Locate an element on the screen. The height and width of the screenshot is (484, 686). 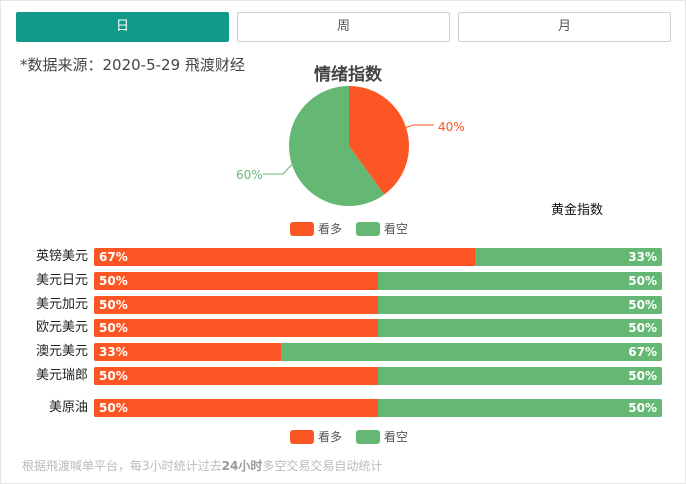
pie-legend: 看多 看空 is located at coordinates (354, 228).